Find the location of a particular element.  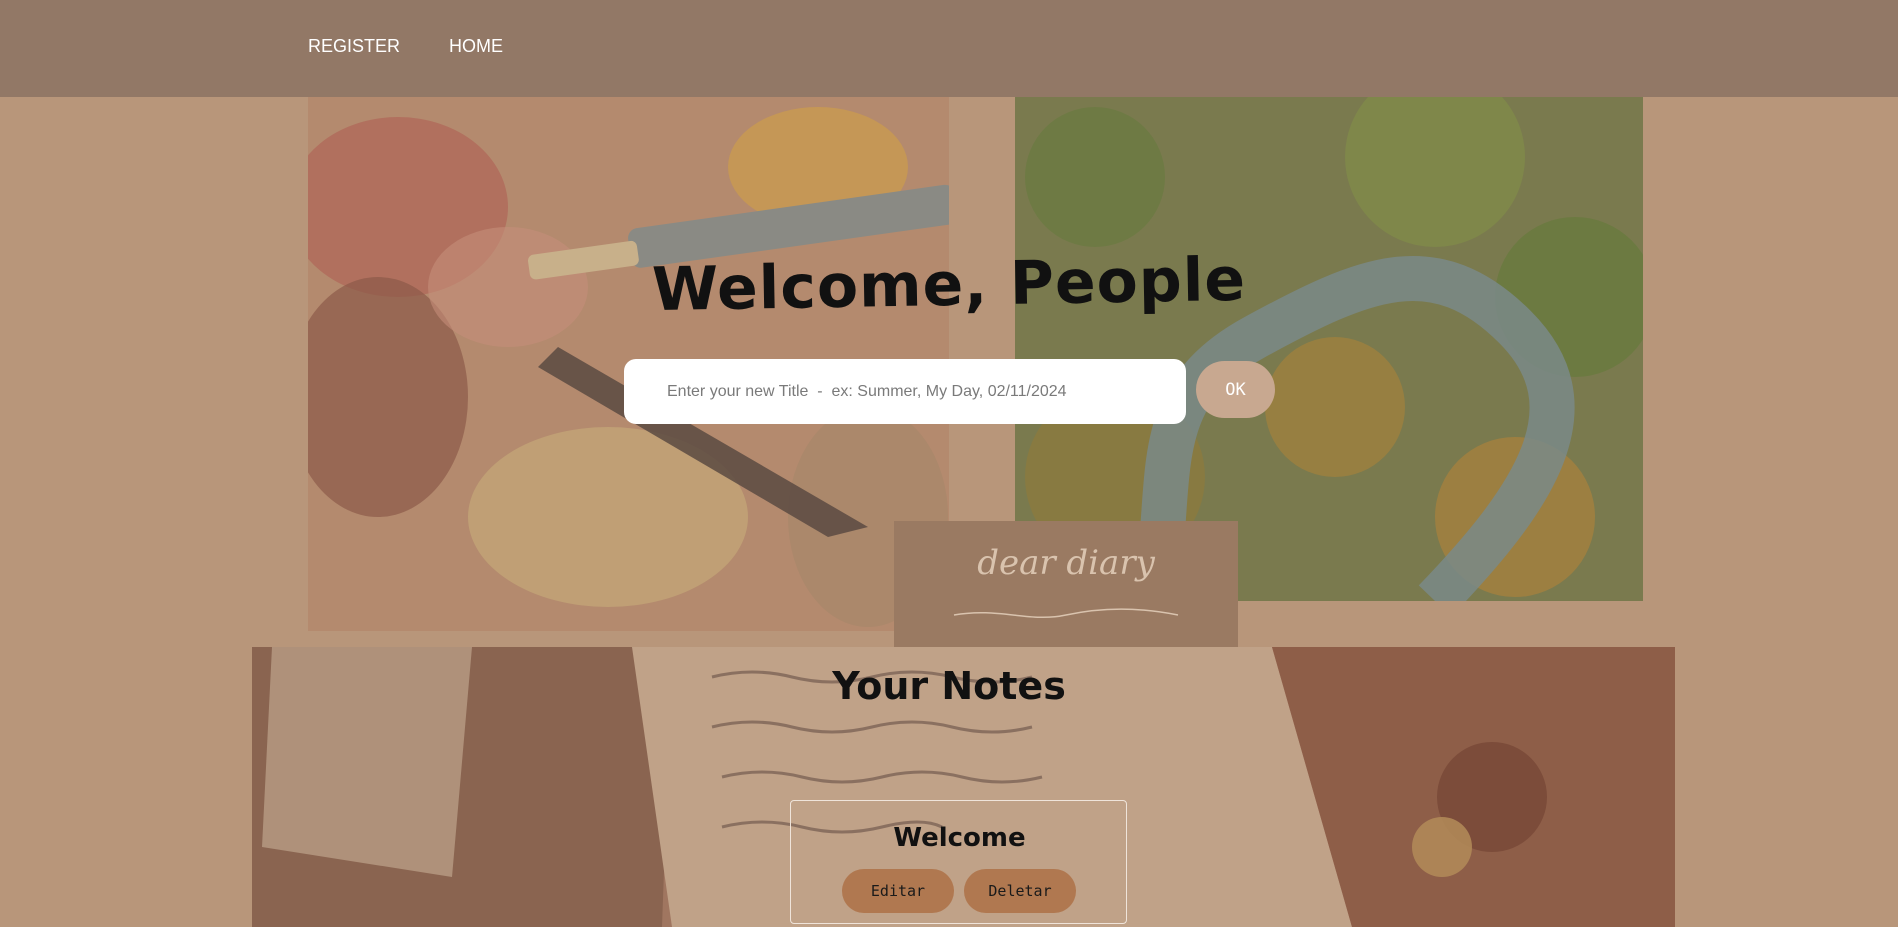

notes-section-title: Your Notes is located at coordinates (949, 686).